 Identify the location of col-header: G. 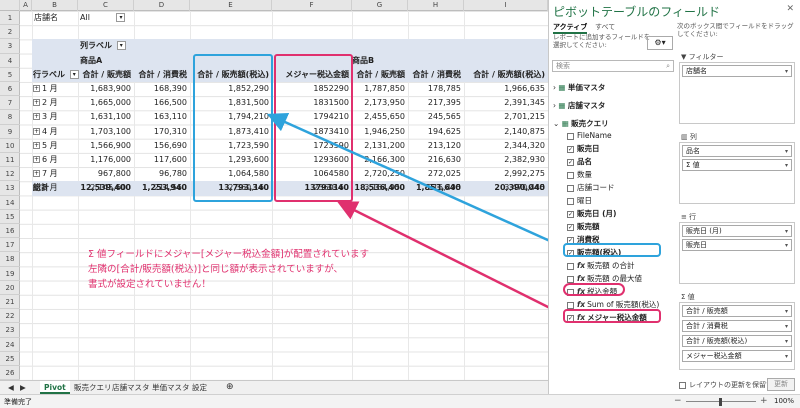
(380, 5).